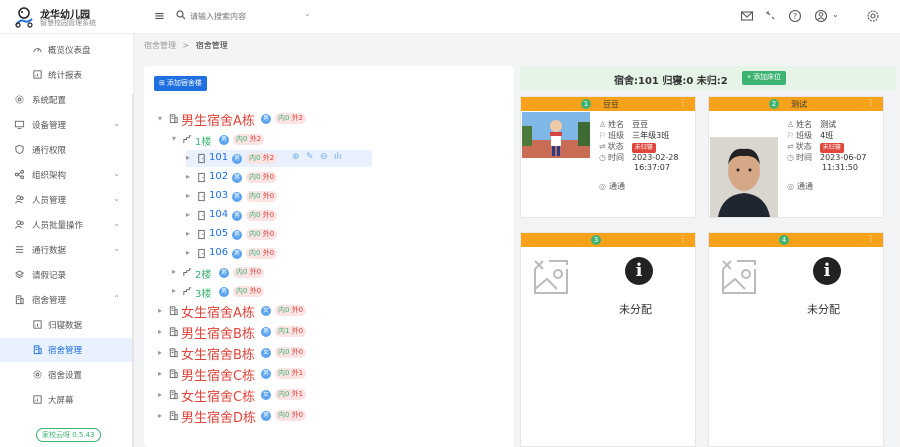  I want to click on room-summary-bar: 宿舍:101 归寝:0 未归:2 + 添加床位, so click(708, 78).